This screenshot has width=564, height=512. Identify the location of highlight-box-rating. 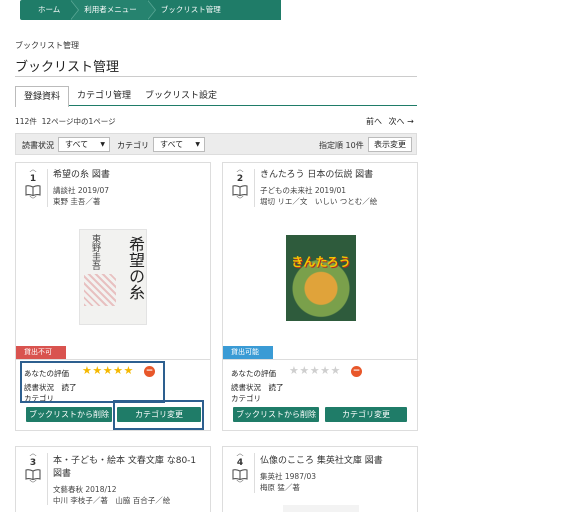
(92, 382).